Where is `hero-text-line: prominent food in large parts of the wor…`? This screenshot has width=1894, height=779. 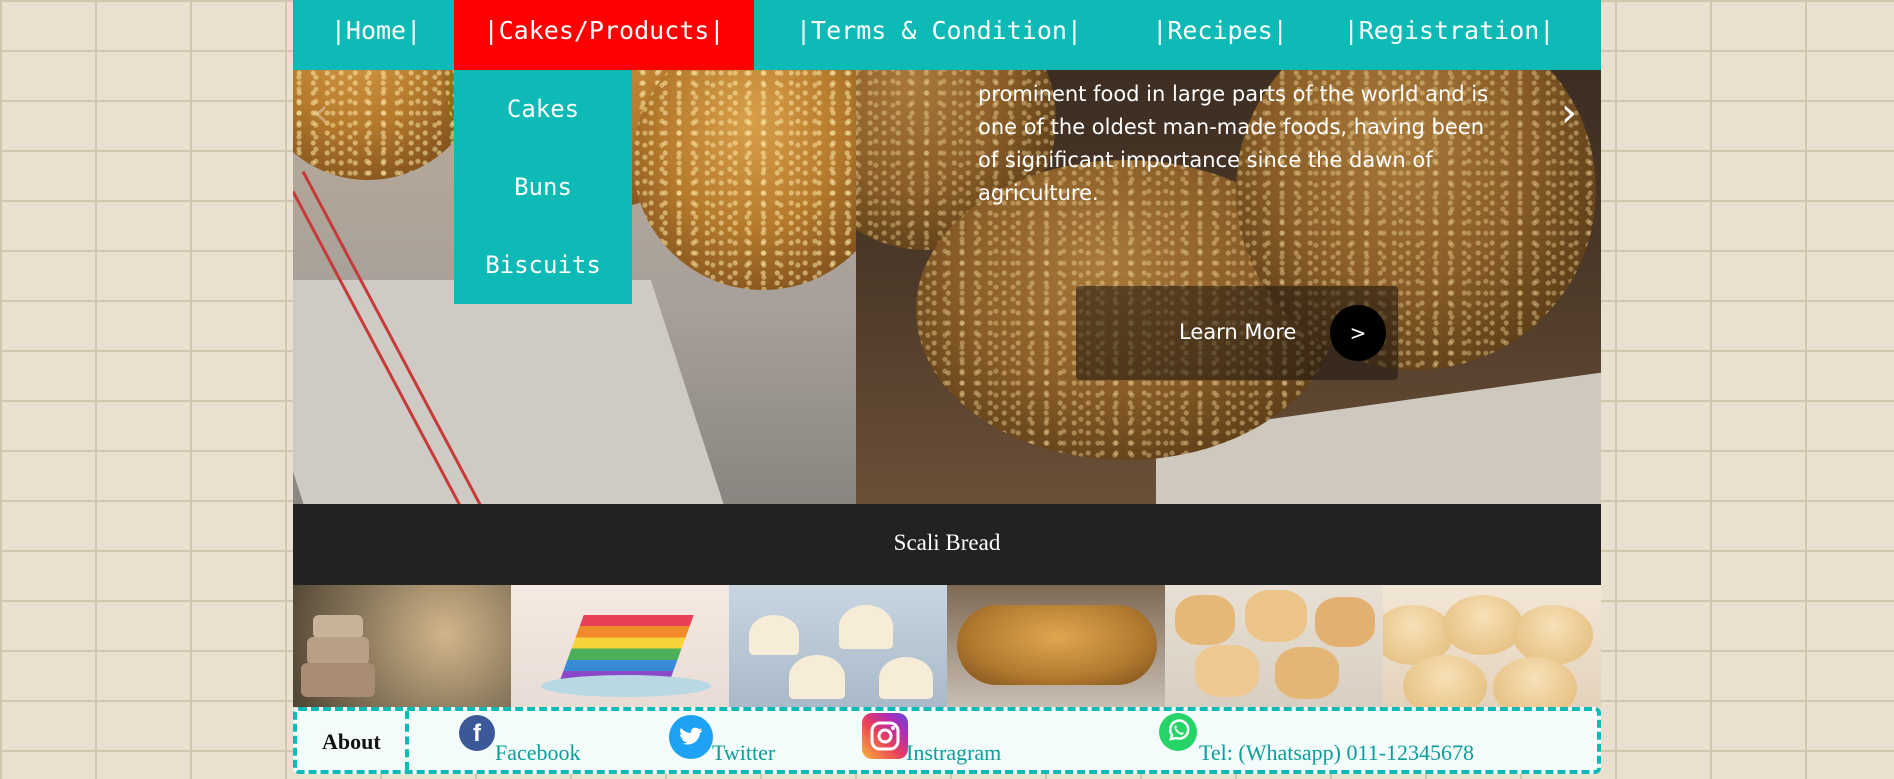
hero-text-line: prominent food in large parts of the wor… is located at coordinates (1233, 94).